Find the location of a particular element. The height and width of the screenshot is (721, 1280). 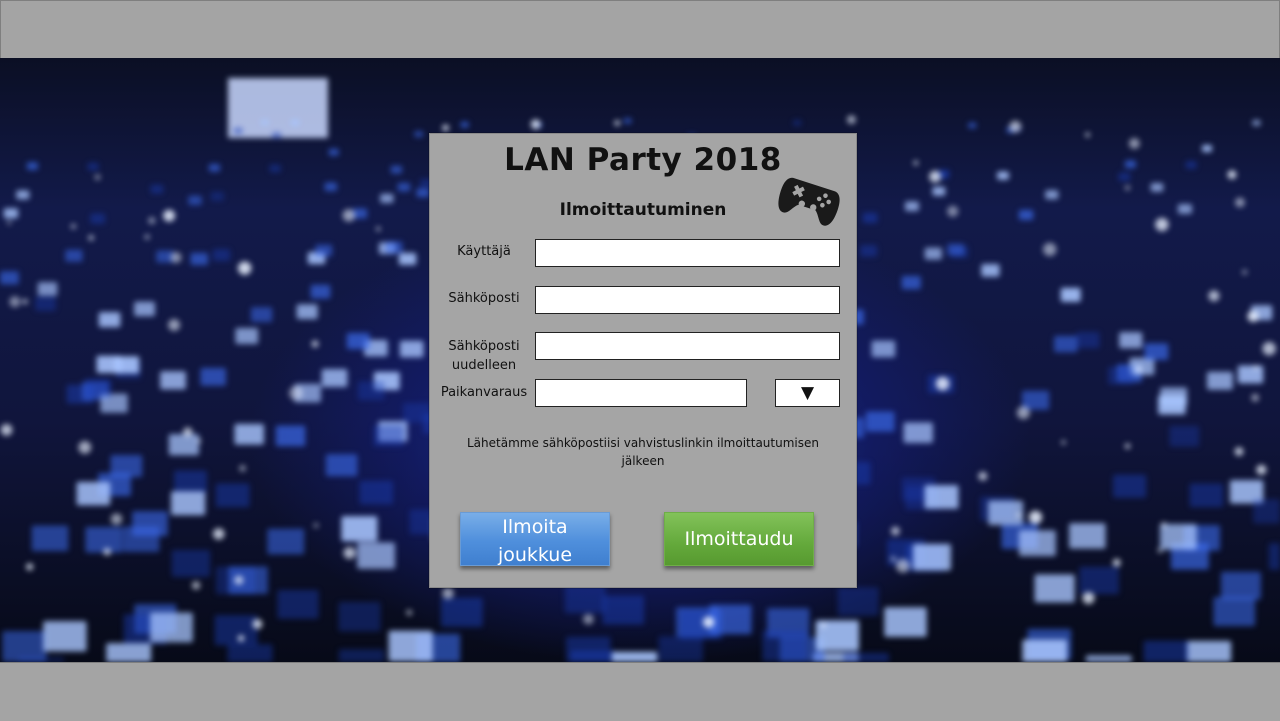

seat-label: Paikanvaraus is located at coordinates (484, 392).